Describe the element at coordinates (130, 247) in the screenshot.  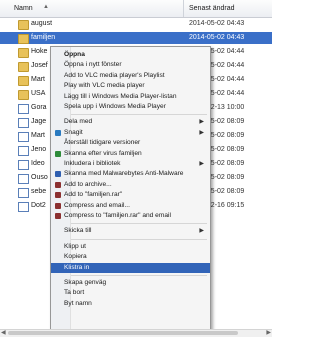
I see `menu-item: Klipp ut` at that location.